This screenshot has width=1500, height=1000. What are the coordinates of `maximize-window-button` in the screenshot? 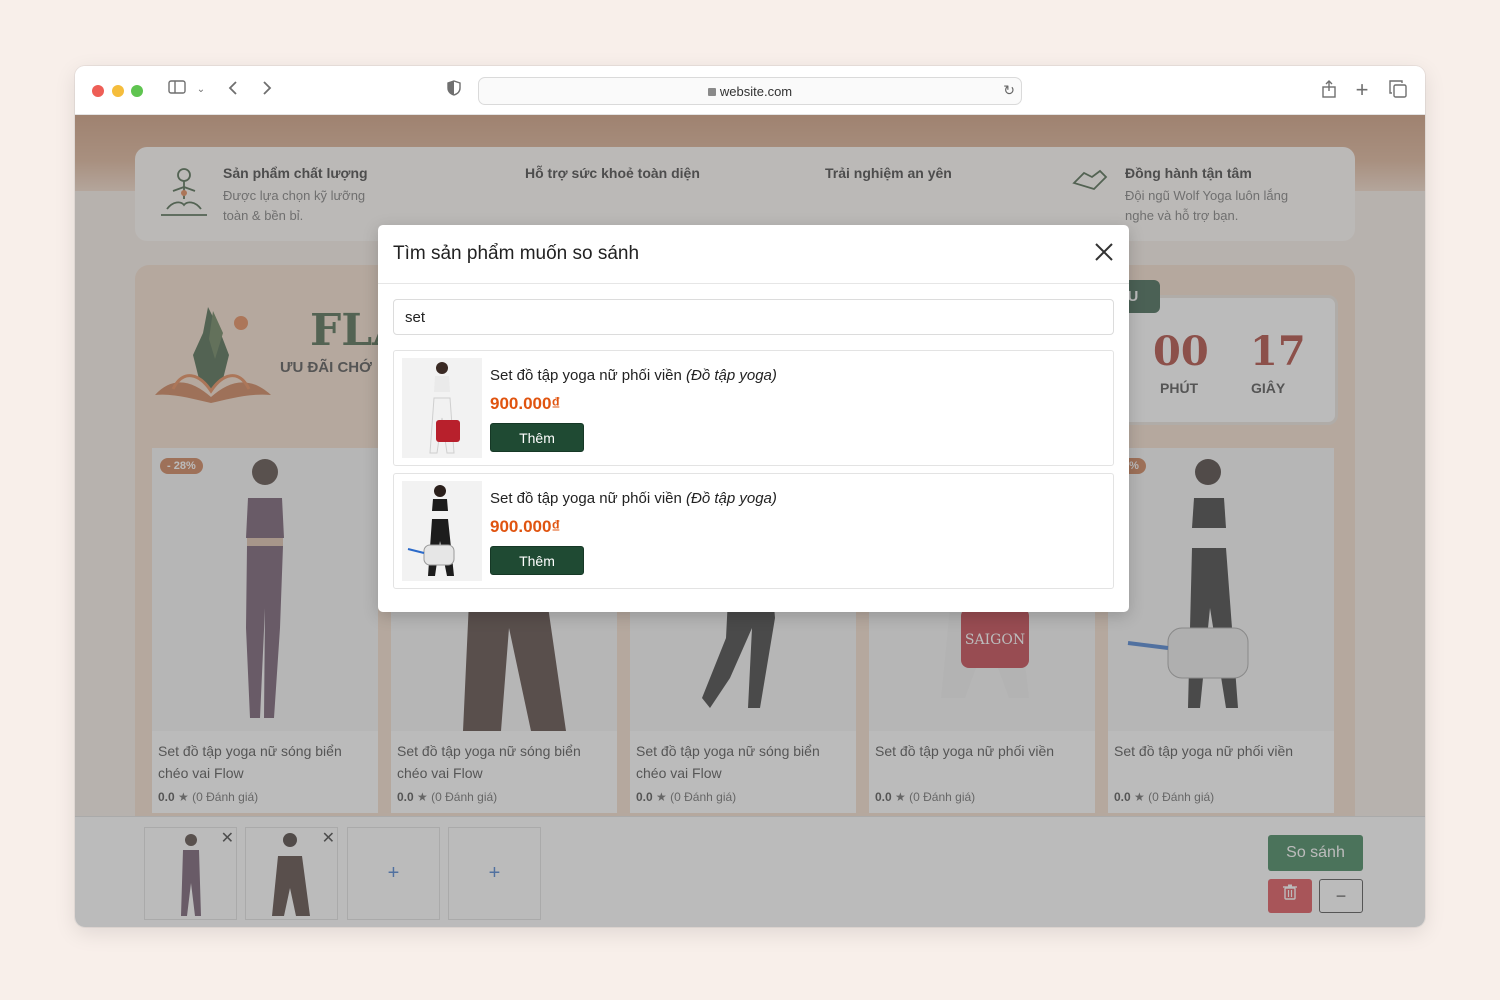 It's located at (137, 91).